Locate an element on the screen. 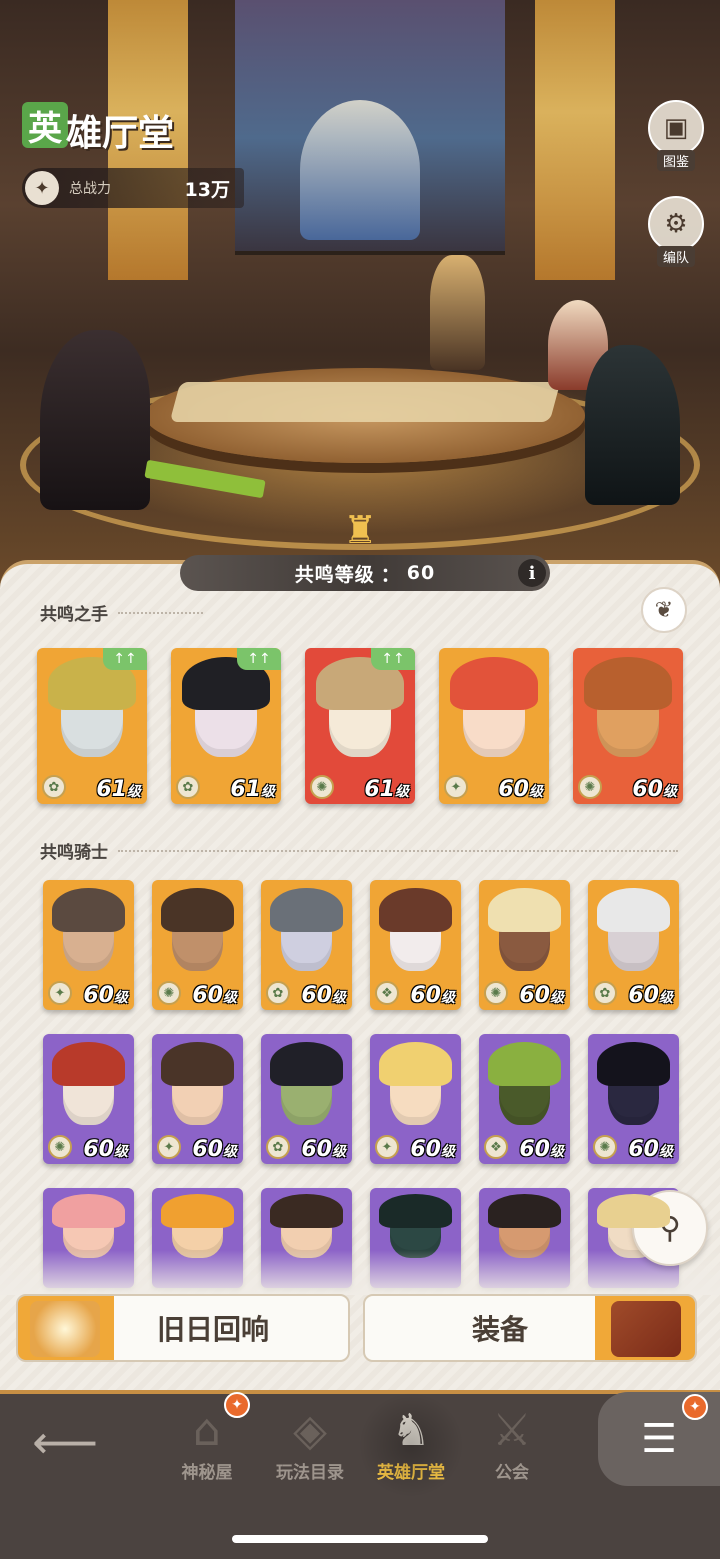 Image resolution: width=720 pixels, height=1559 pixels. nav-item-label: 英雄厅堂 is located at coordinates (411, 1473).